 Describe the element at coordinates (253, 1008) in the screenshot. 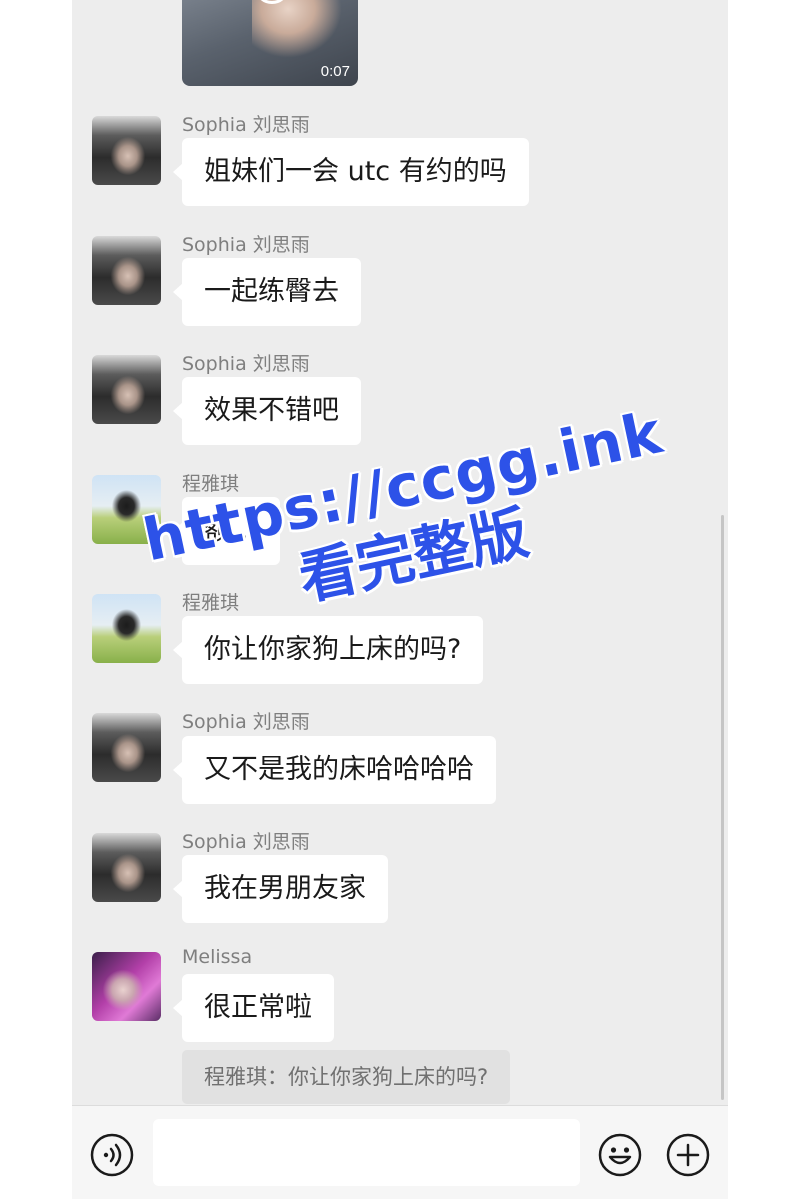

I see `message-bubble: 很正常啦` at that location.